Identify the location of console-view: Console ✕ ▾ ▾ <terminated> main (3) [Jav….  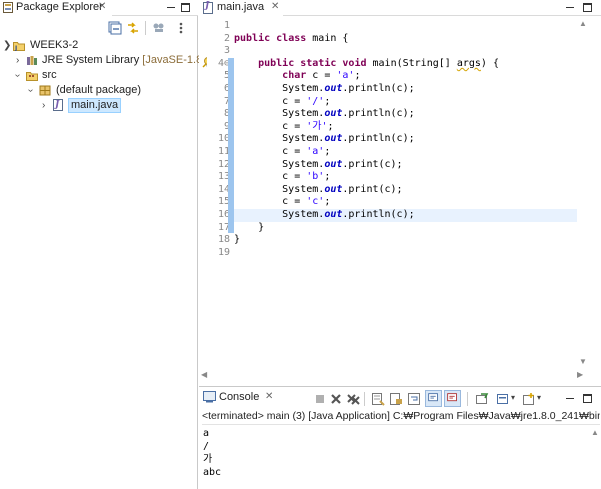
(400, 437).